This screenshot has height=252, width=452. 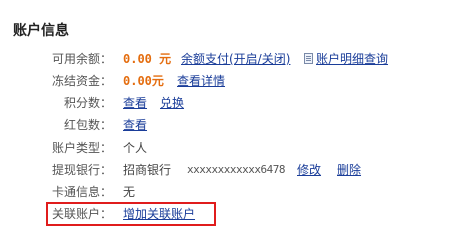 What do you see at coordinates (147, 170) in the screenshot?
I see `bank-name: 招商银行` at bounding box center [147, 170].